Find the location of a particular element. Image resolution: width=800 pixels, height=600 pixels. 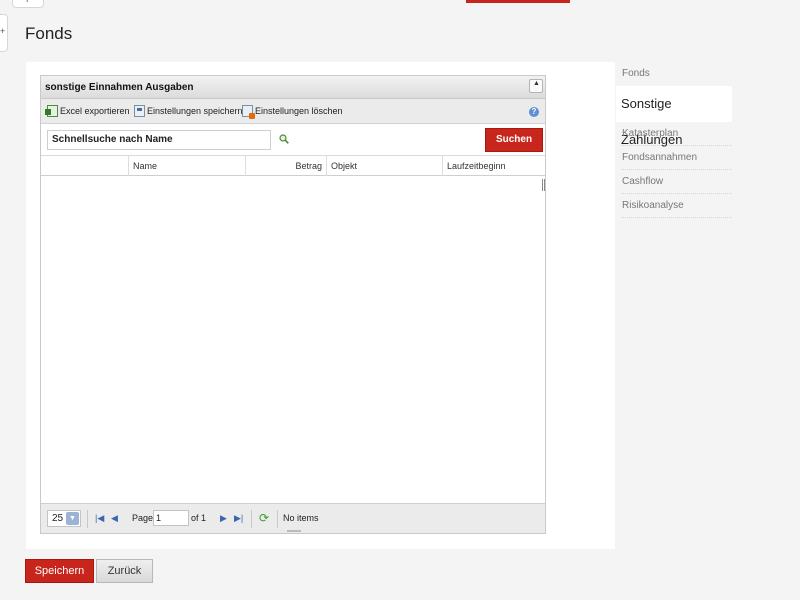

delete-settings-button: Einstellungen löschen is located at coordinates (292, 112).